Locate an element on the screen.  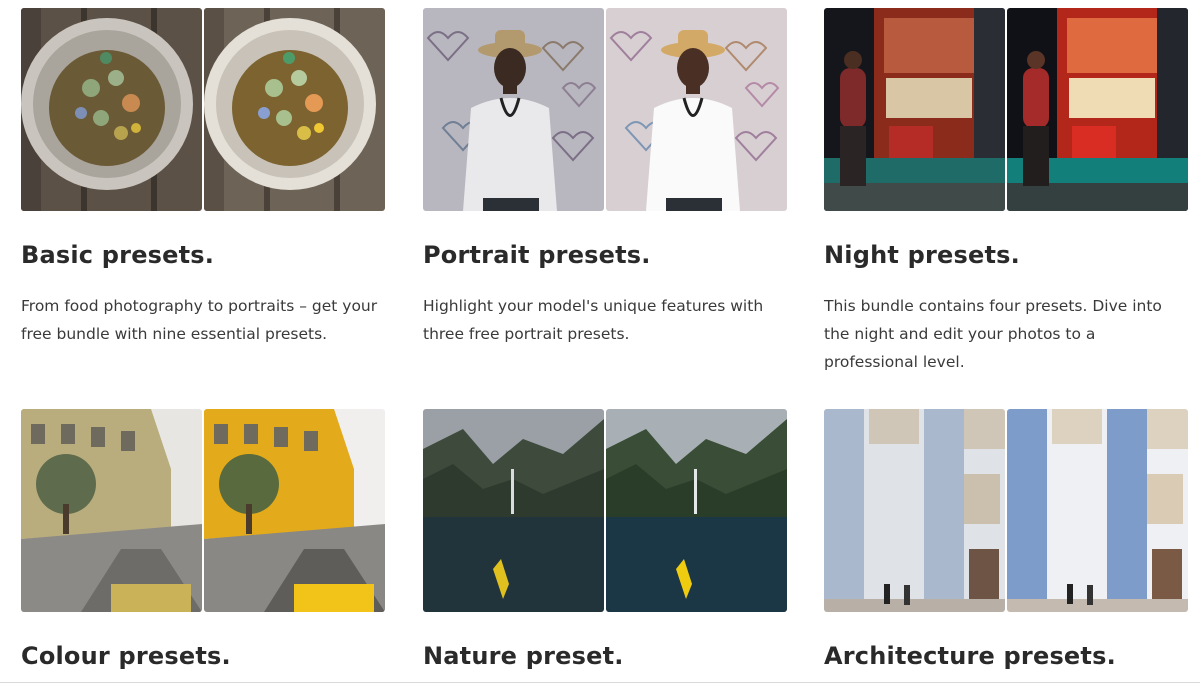
preset-card-nature: Nature preset. is located at coordinates (605, 539).